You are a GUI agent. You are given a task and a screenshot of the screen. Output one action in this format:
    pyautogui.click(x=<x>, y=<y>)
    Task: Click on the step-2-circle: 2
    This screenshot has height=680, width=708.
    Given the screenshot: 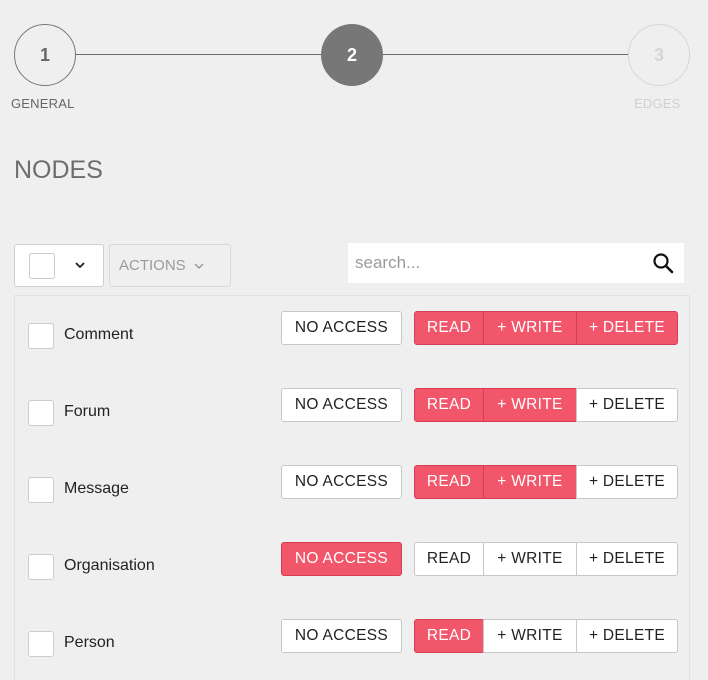 What is the action you would take?
    pyautogui.click(x=352, y=55)
    